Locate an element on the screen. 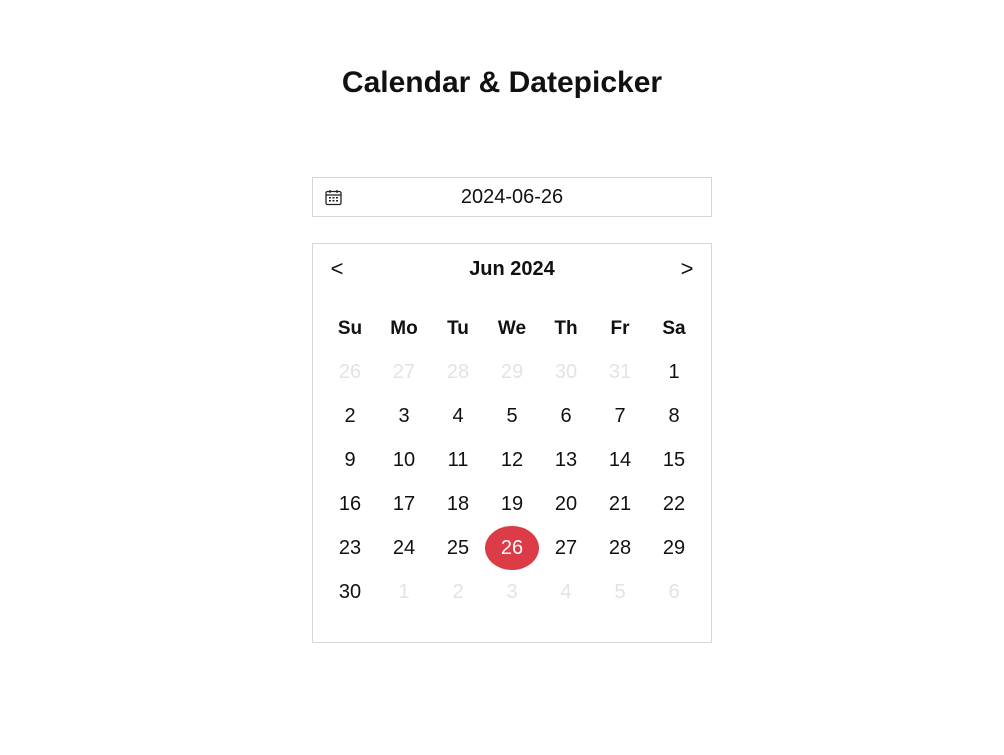  day-number: 19 is located at coordinates (512, 503).